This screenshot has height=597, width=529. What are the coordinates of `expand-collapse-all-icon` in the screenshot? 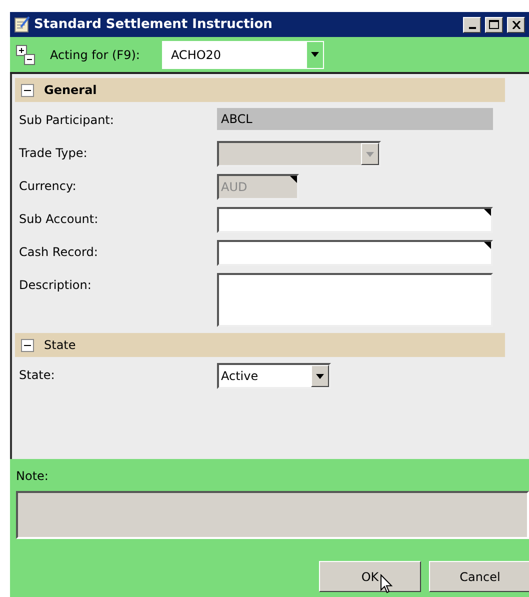 It's located at (26, 54).